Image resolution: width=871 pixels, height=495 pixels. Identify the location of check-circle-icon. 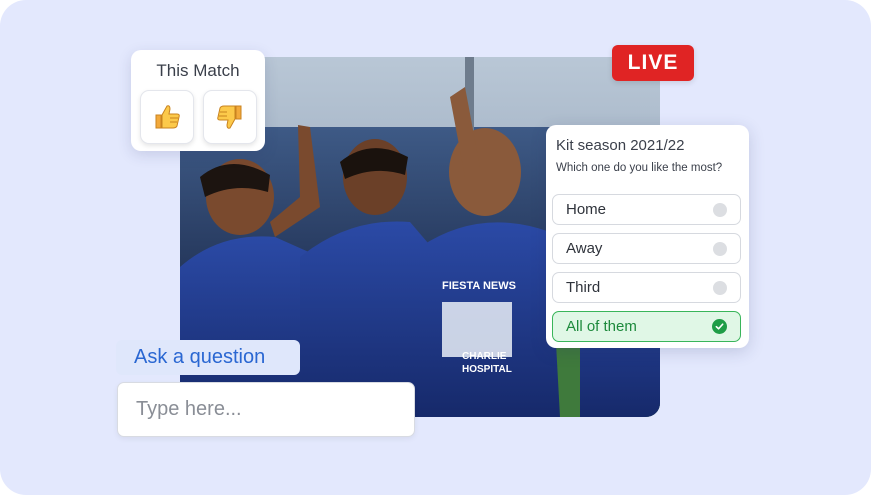
(719, 326).